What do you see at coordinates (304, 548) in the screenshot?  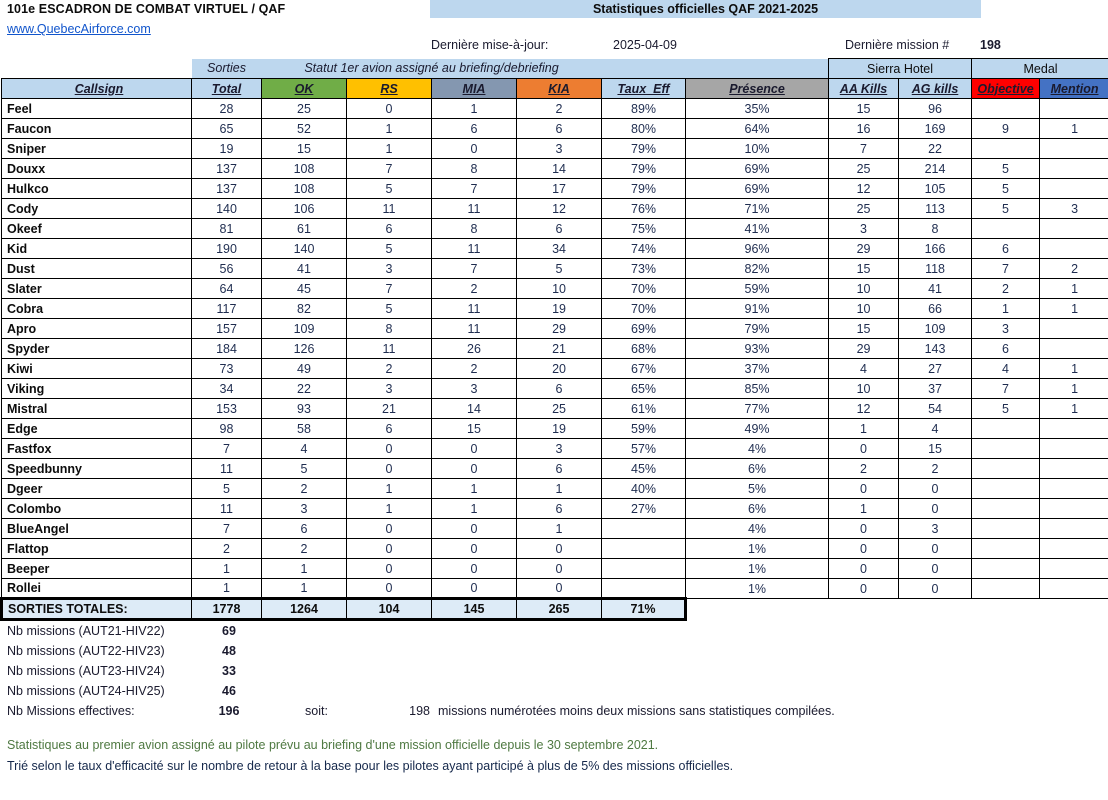 I see `cell-ok: 2` at bounding box center [304, 548].